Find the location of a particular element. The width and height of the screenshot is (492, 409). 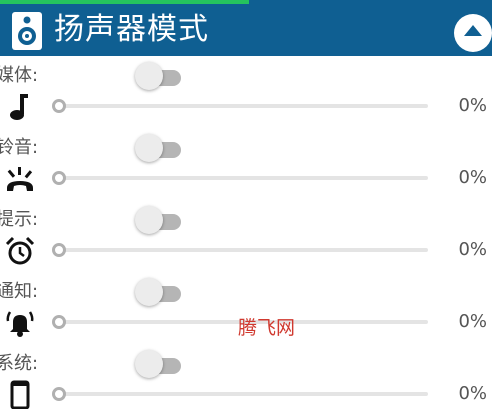

watermark-text: 腾飞网 is located at coordinates (267, 328).